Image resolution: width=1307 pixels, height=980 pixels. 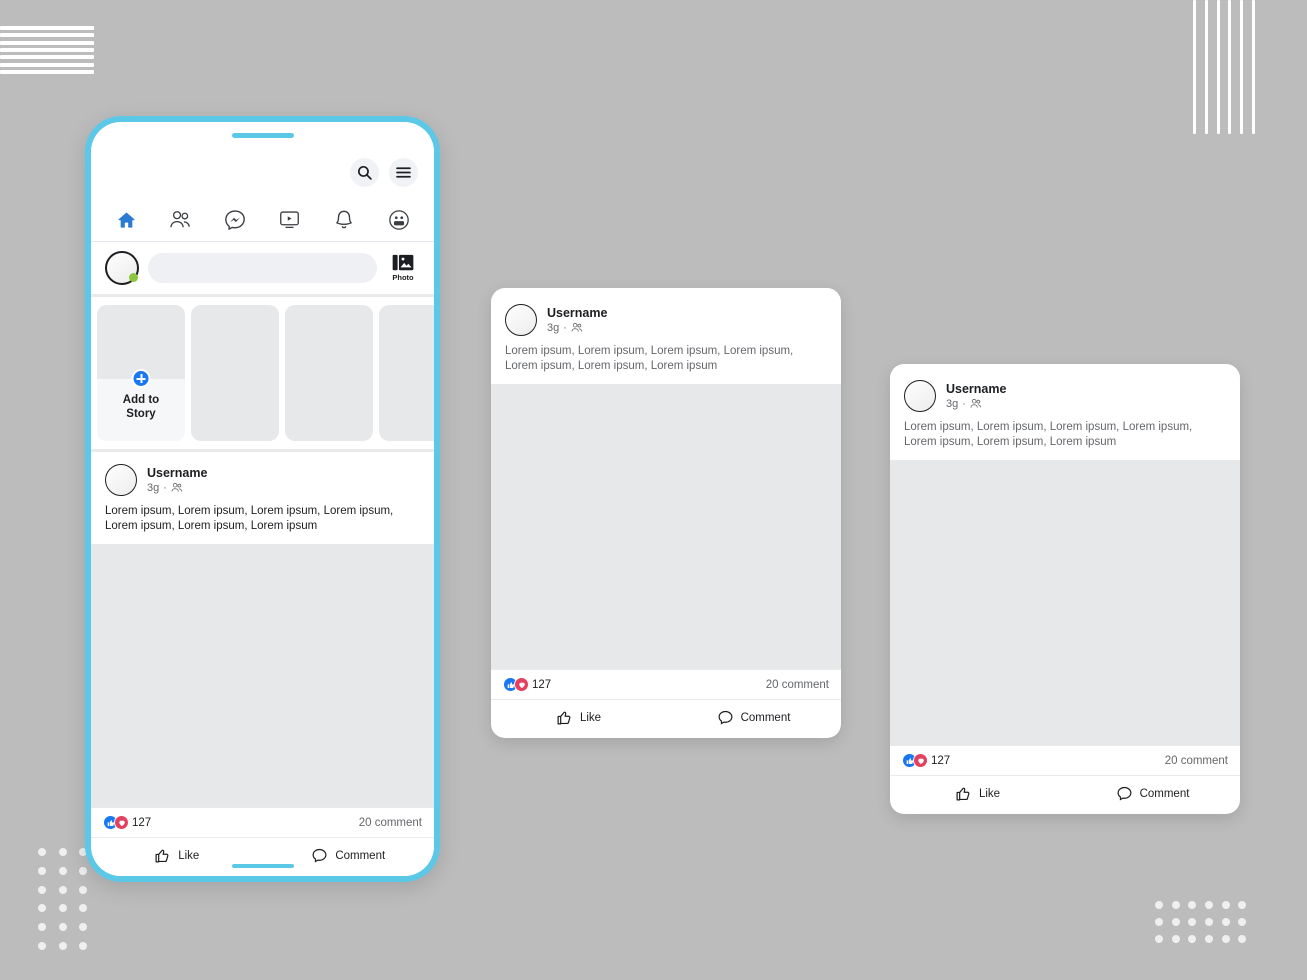 I want to click on phone-speaker-notch, so click(x=262, y=135).